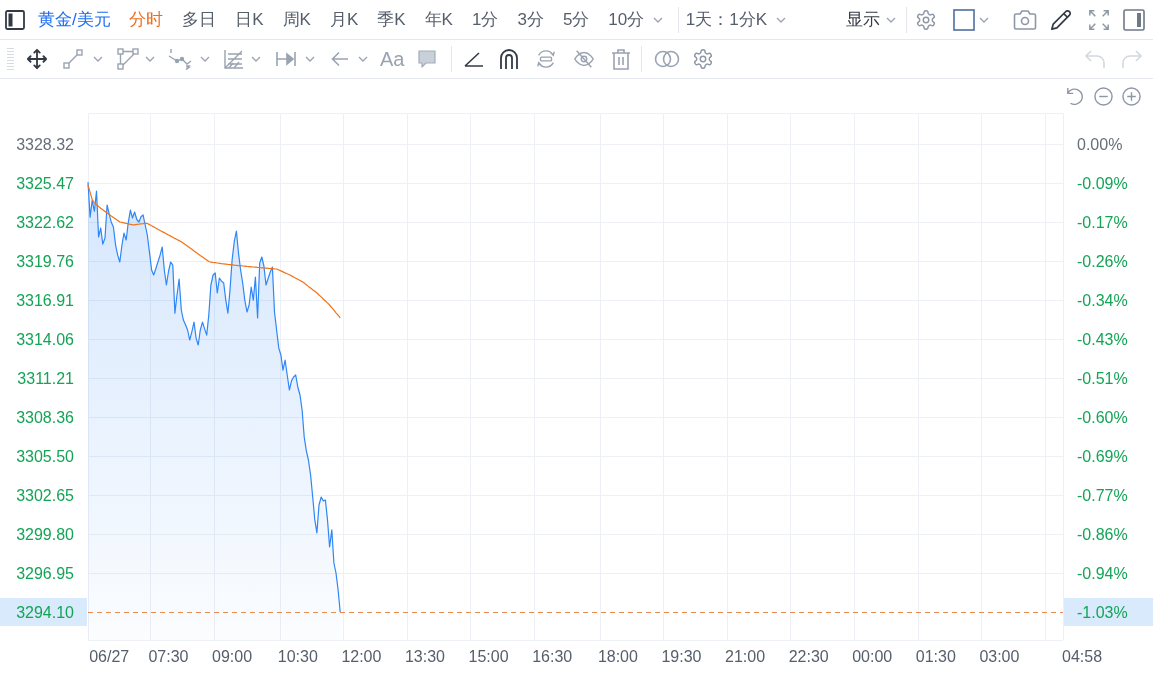 The width and height of the screenshot is (1153, 678). I want to click on price-axis-label: 3311.21, so click(45, 378).